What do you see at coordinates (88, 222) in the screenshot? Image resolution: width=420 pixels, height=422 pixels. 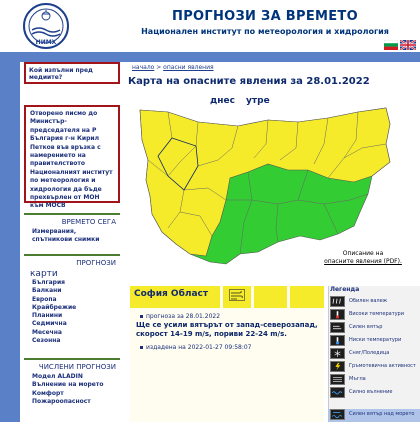 I see `menu-weather-now-heading: ВРЕМЕТО СЕГА` at bounding box center [88, 222].